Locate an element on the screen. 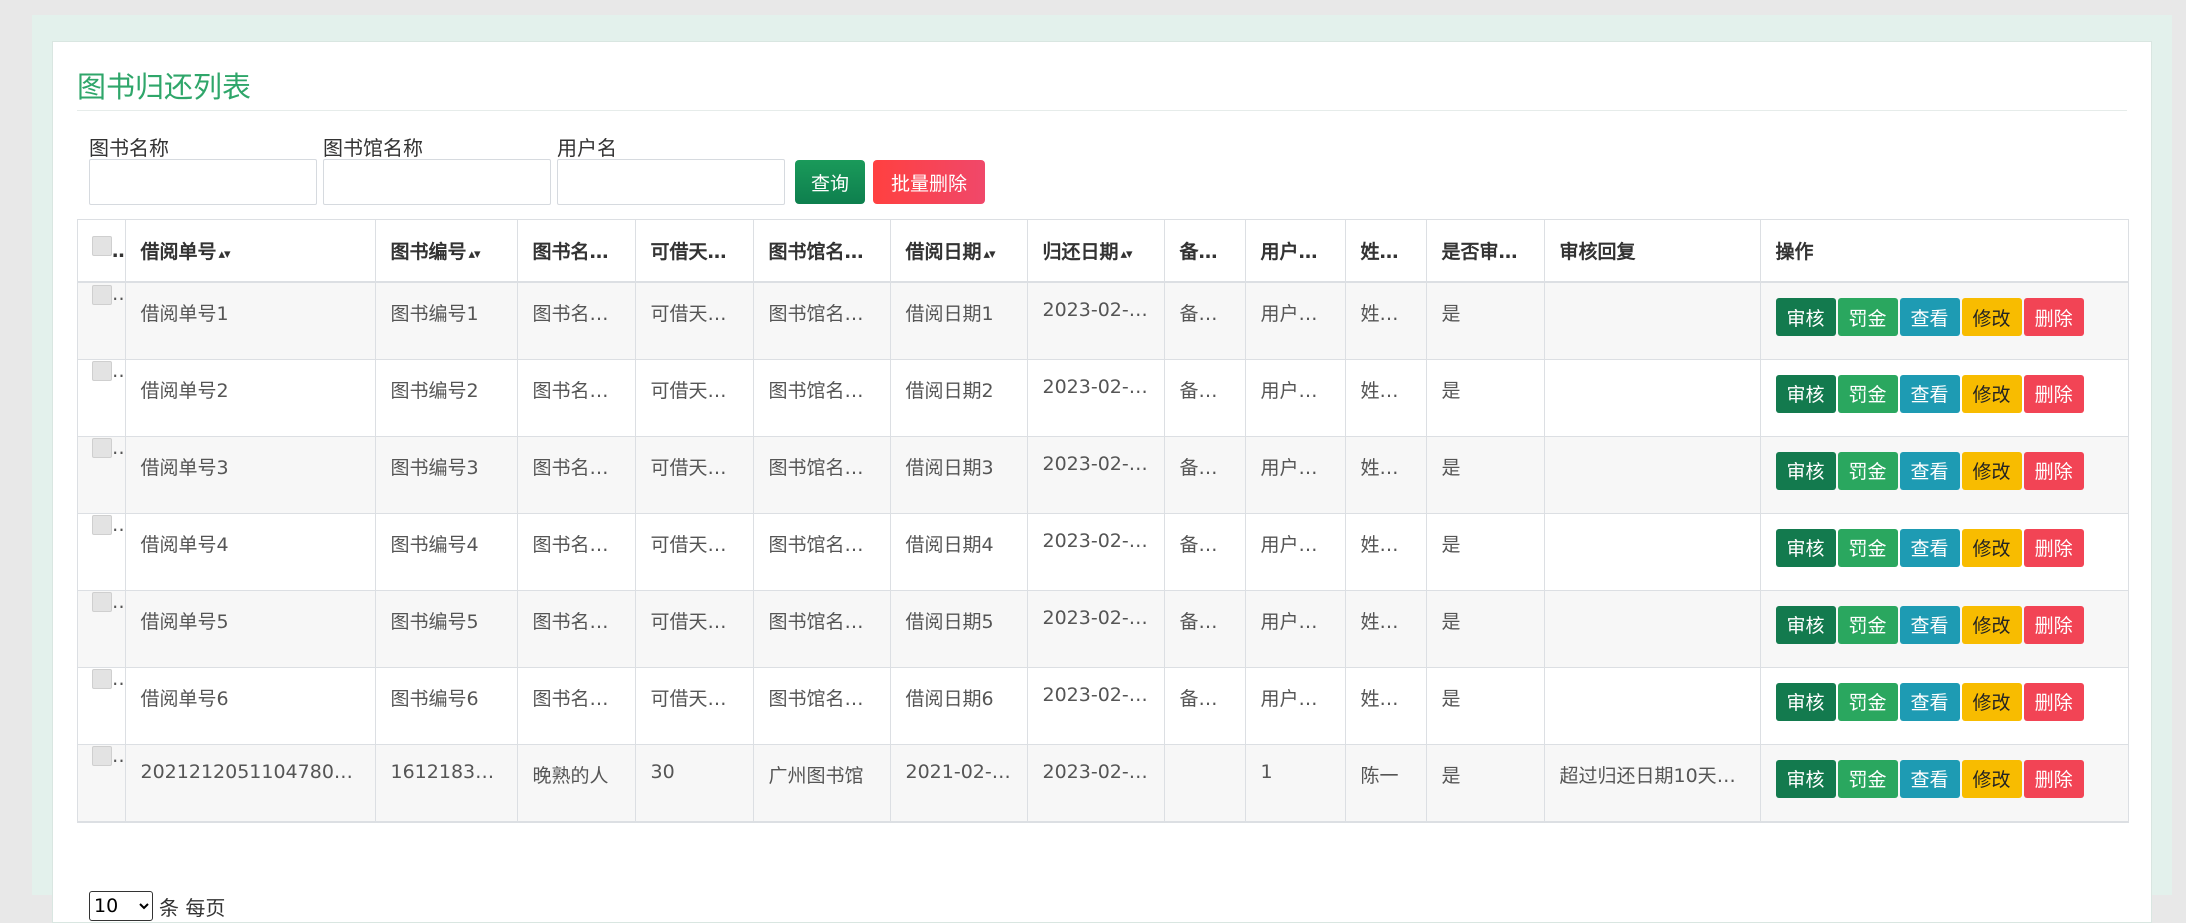 This screenshot has width=2186, height=923. table-cell: 是 is located at coordinates (1485, 475).